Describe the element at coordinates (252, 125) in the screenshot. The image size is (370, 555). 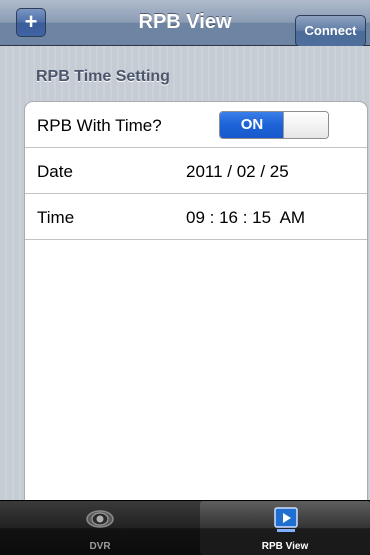
I see `toggle-on-label: ON` at that location.